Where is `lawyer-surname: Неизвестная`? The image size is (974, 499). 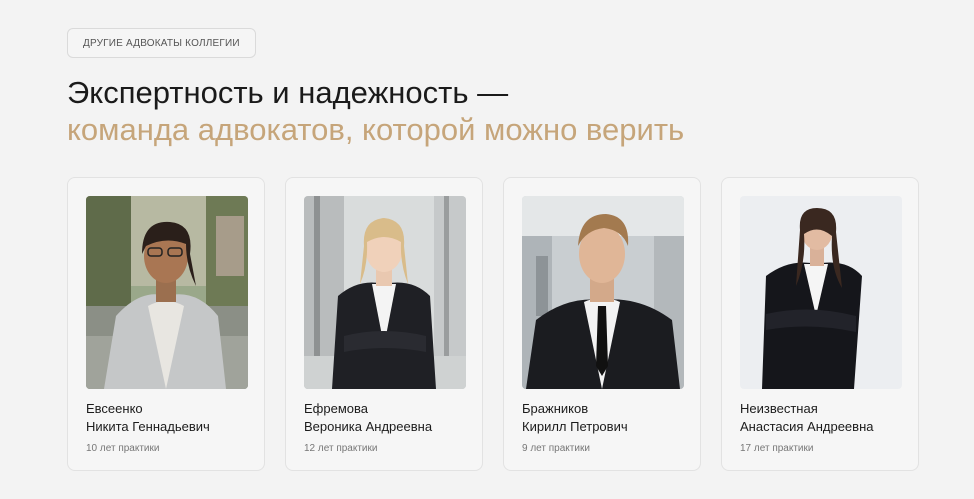 lawyer-surname: Неизвестная is located at coordinates (779, 408).